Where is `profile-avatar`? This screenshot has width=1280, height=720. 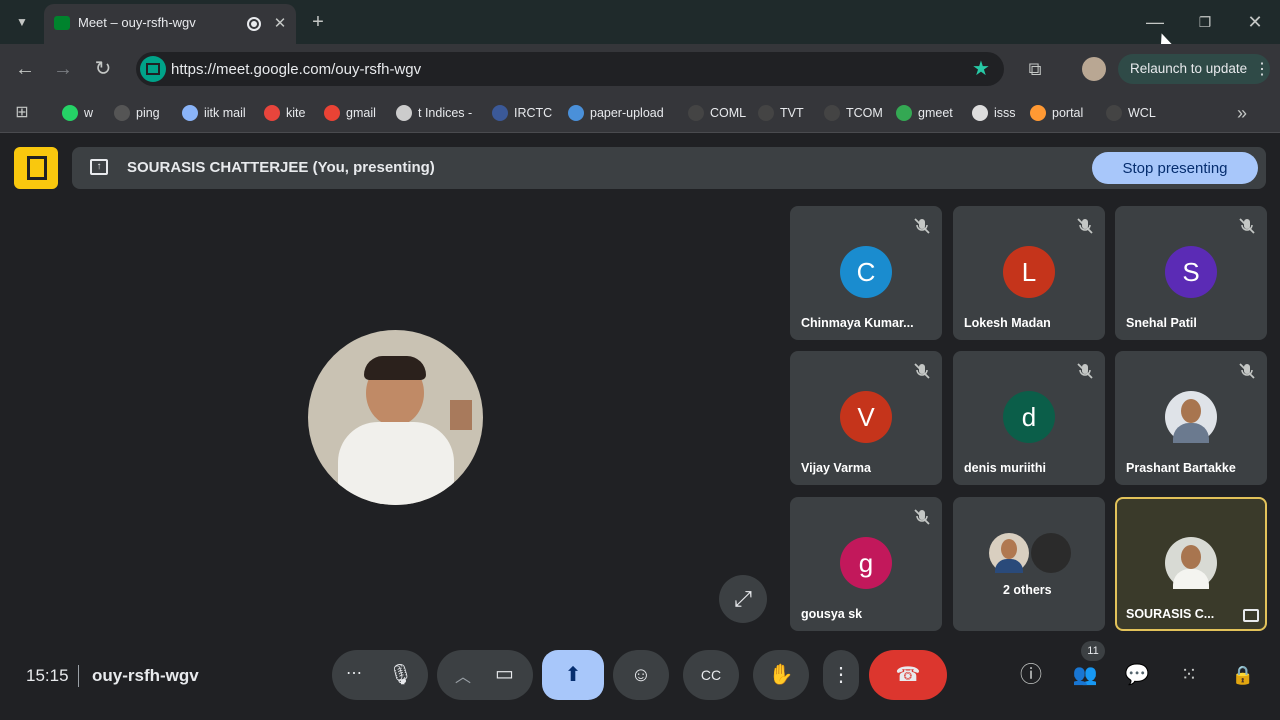
profile-avatar is located at coordinates (1094, 69).